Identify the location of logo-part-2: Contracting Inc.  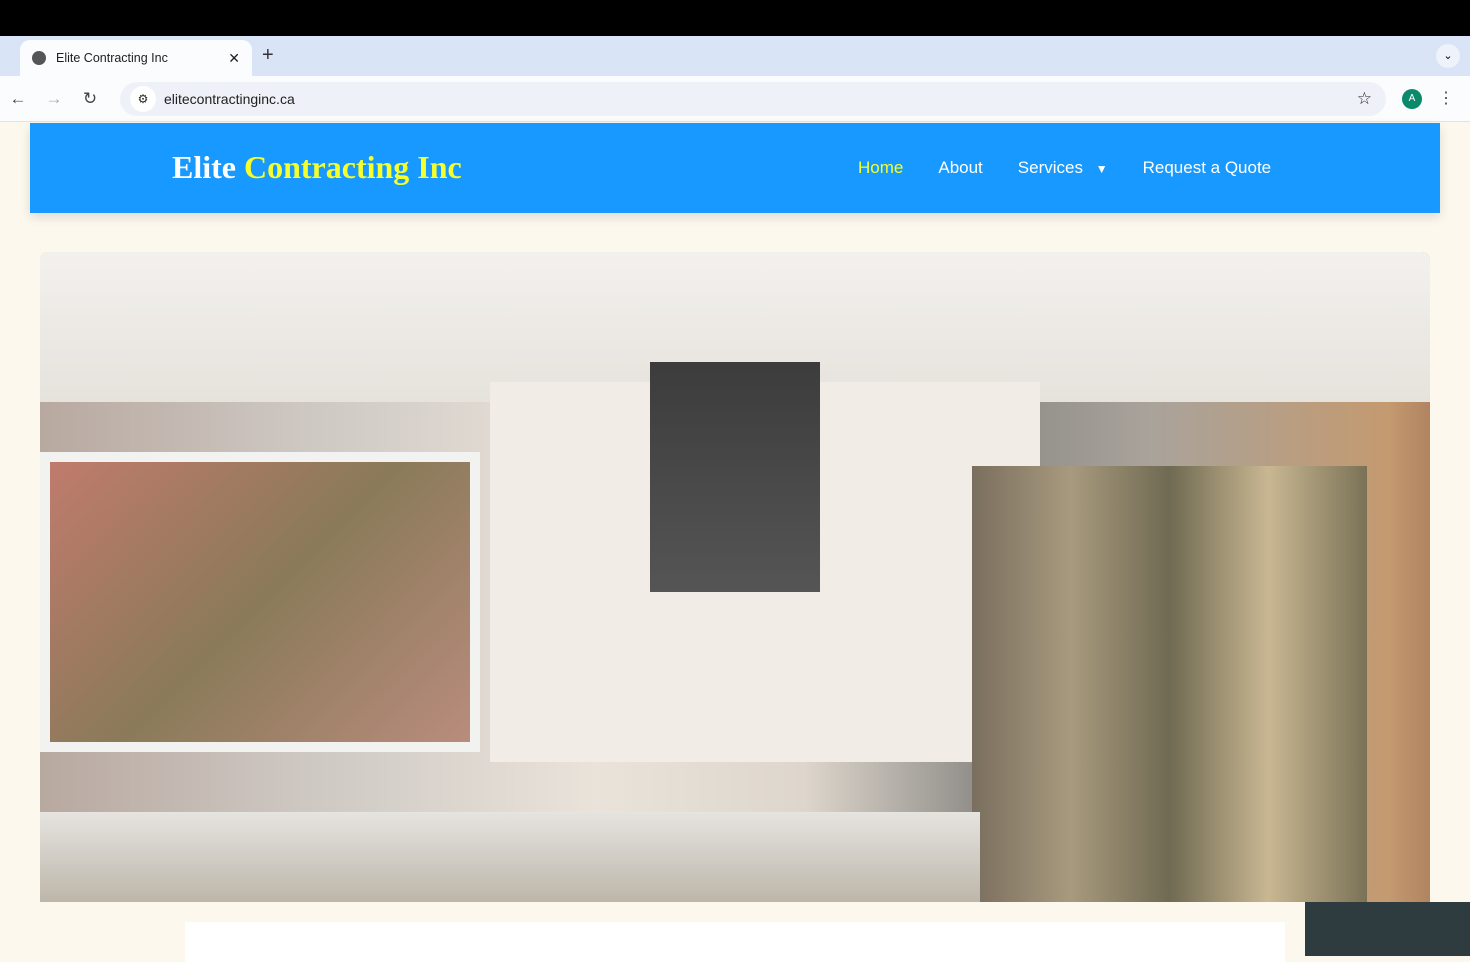
(352, 167).